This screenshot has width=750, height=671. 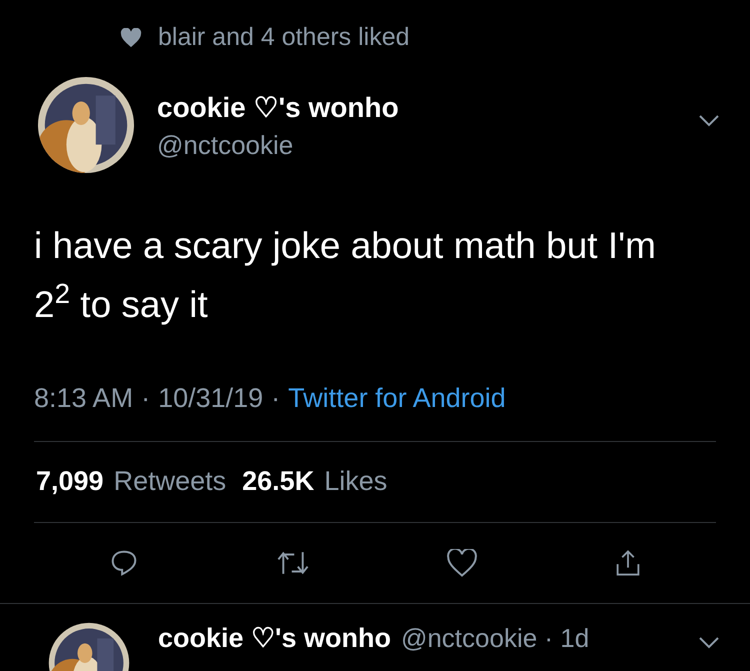 I want to click on liked-by-text: blair and 4 others liked, so click(x=284, y=38).